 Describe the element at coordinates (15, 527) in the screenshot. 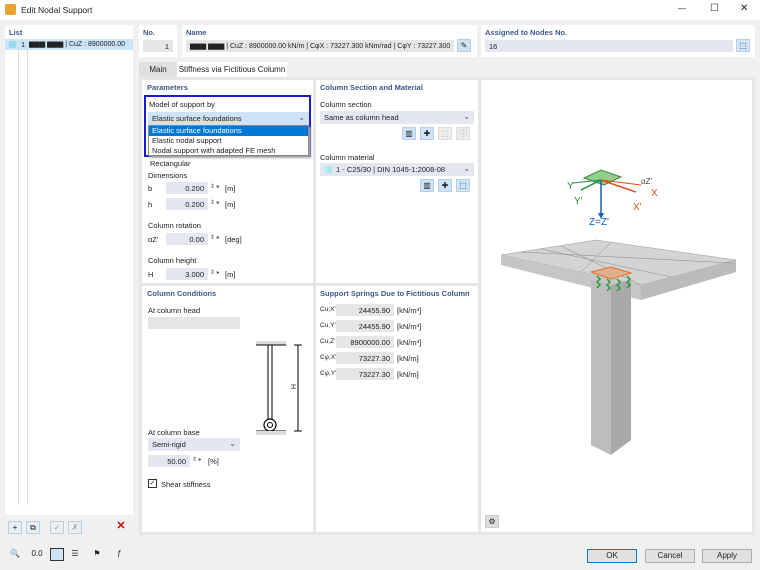

I see `new-item-icon: +` at that location.